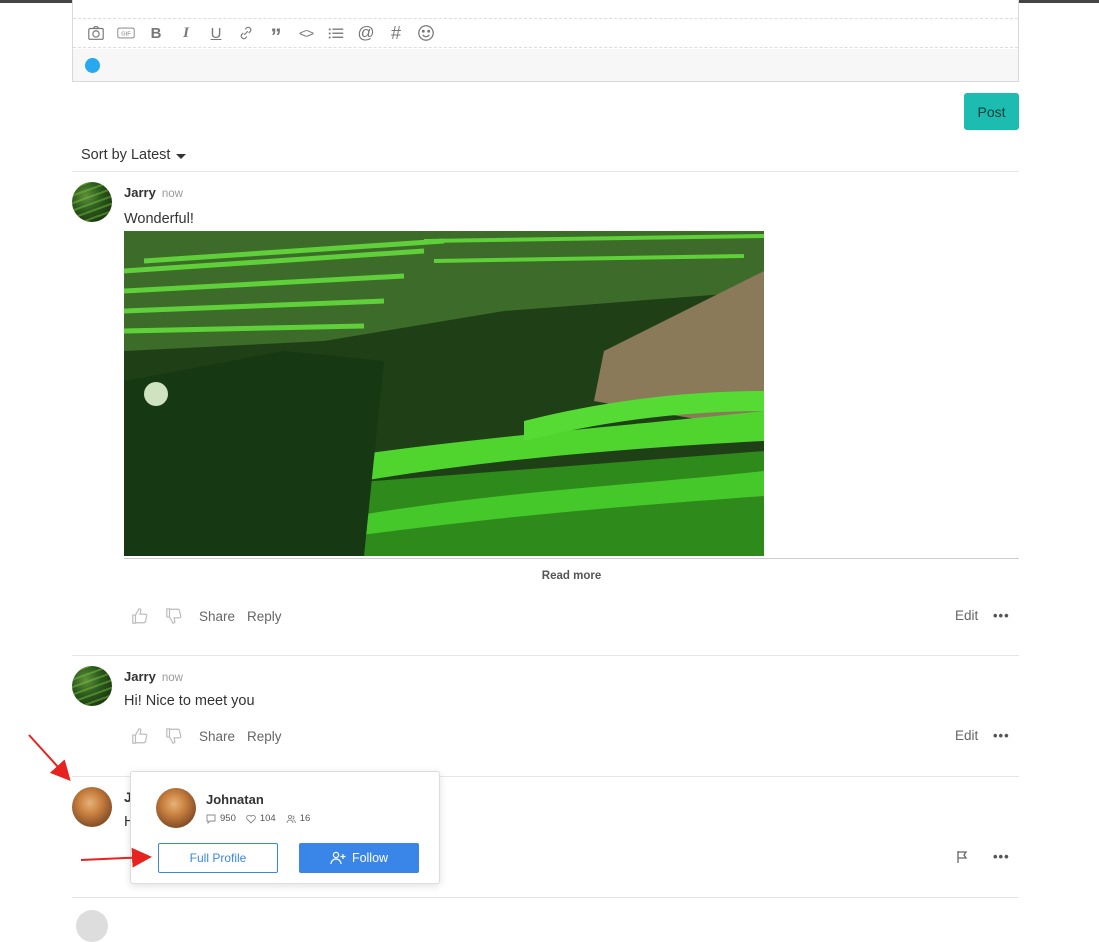  Describe the element at coordinates (545, 9) in the screenshot. I see `composer-input-area` at that location.